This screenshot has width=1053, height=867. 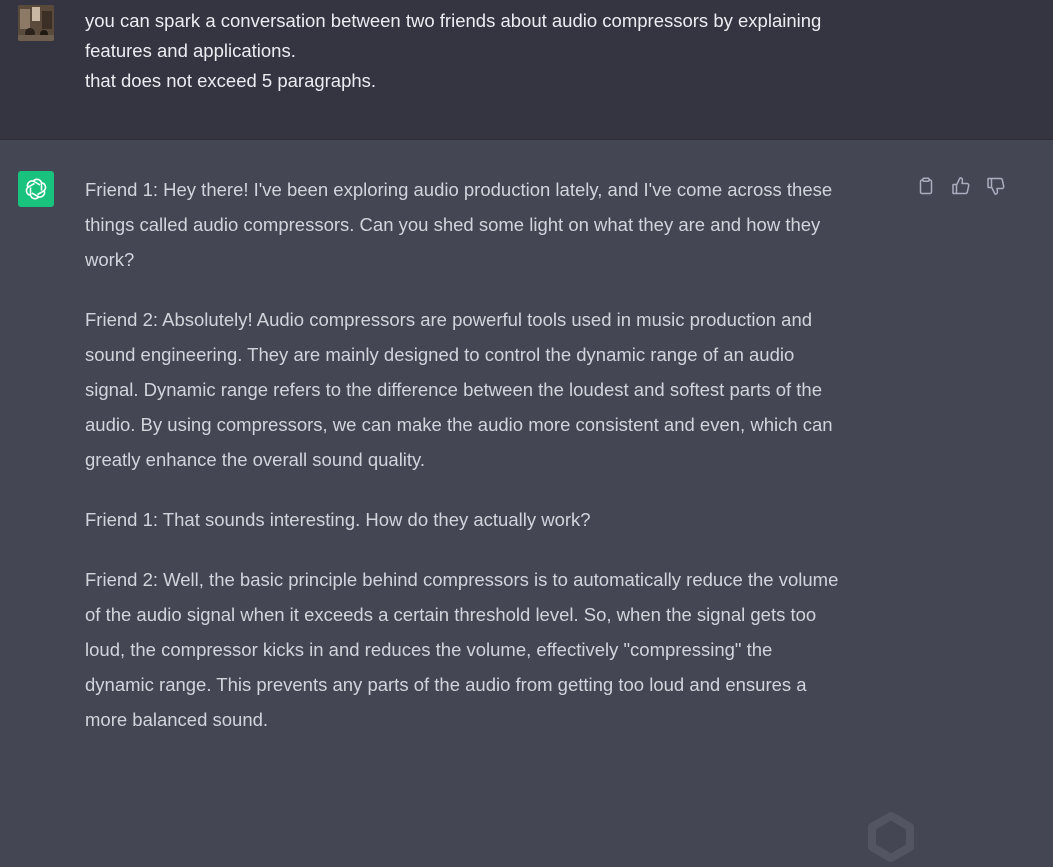 What do you see at coordinates (231, 80) in the screenshot?
I see `user-line: that does not exceed 5 paragraphs.` at bounding box center [231, 80].